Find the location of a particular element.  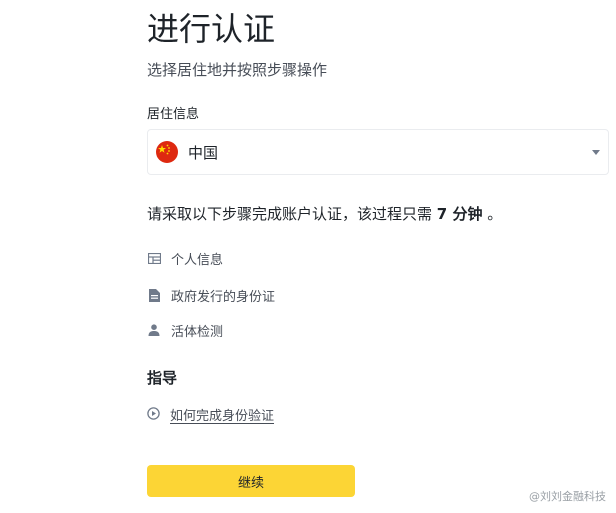

person-icon is located at coordinates (154, 330).